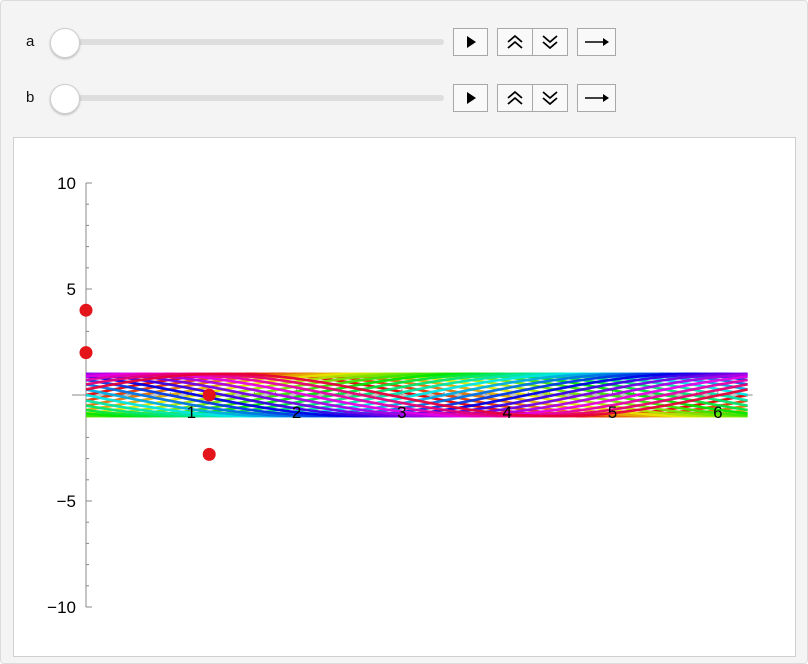  What do you see at coordinates (30, 97) in the screenshot?
I see `slider-label-b: b` at bounding box center [30, 97].